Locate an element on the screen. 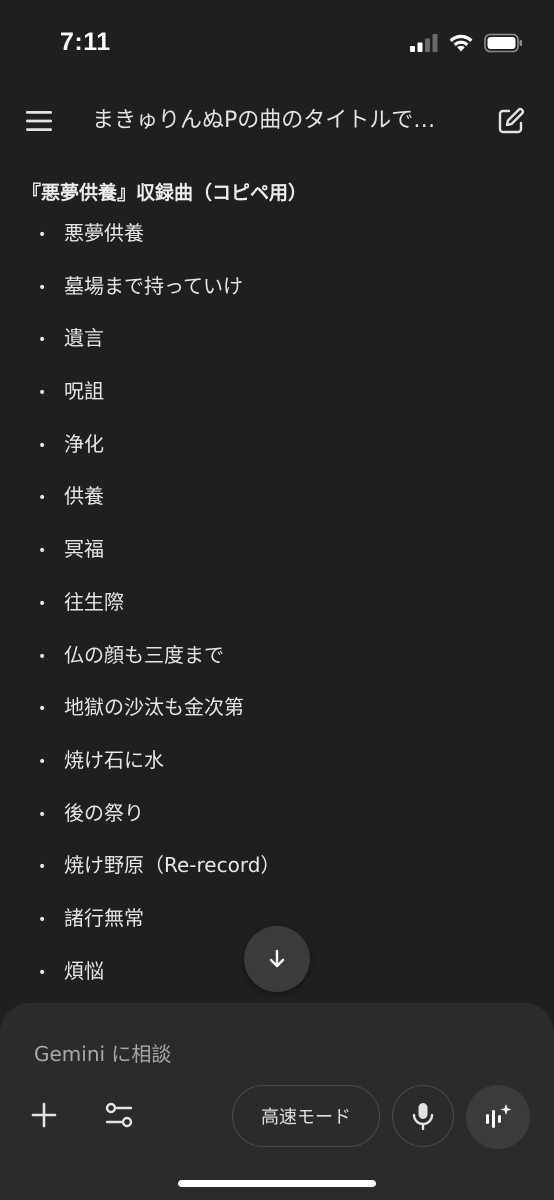  scroll-to-bottom-button is located at coordinates (277, 959).